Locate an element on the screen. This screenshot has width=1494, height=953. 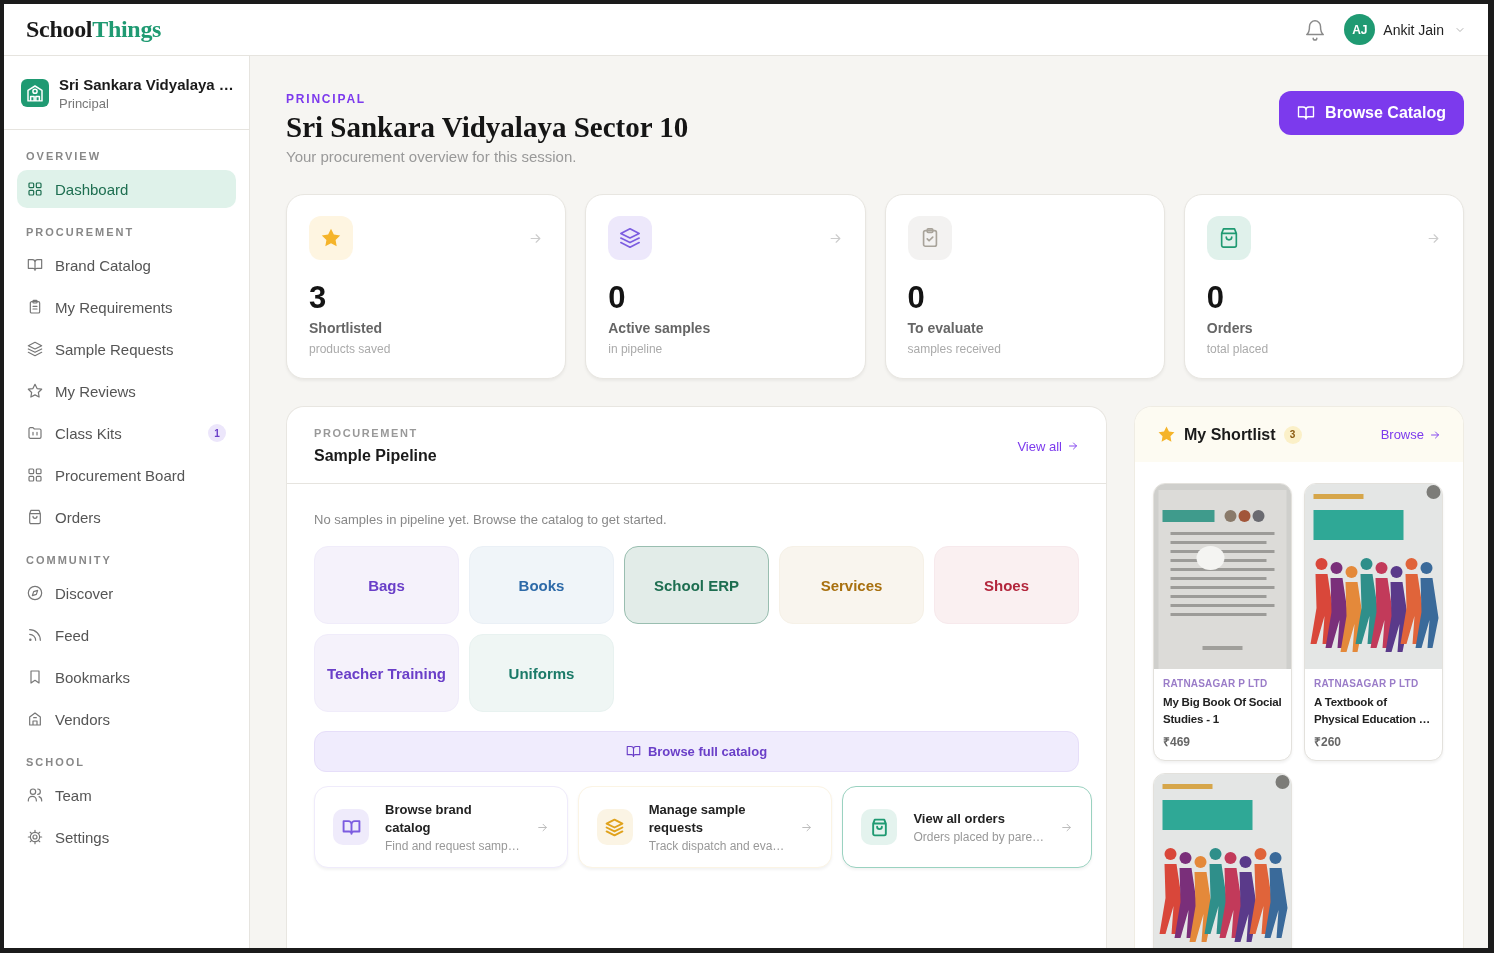
user-role: Principal is located at coordinates (84, 103).